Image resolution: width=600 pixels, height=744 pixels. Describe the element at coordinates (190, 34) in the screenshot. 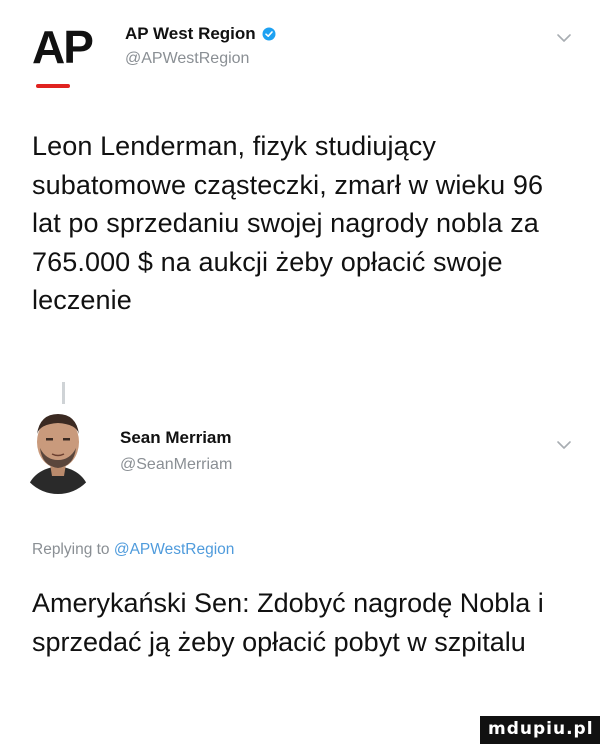

I see `author-name: AP West Region` at that location.